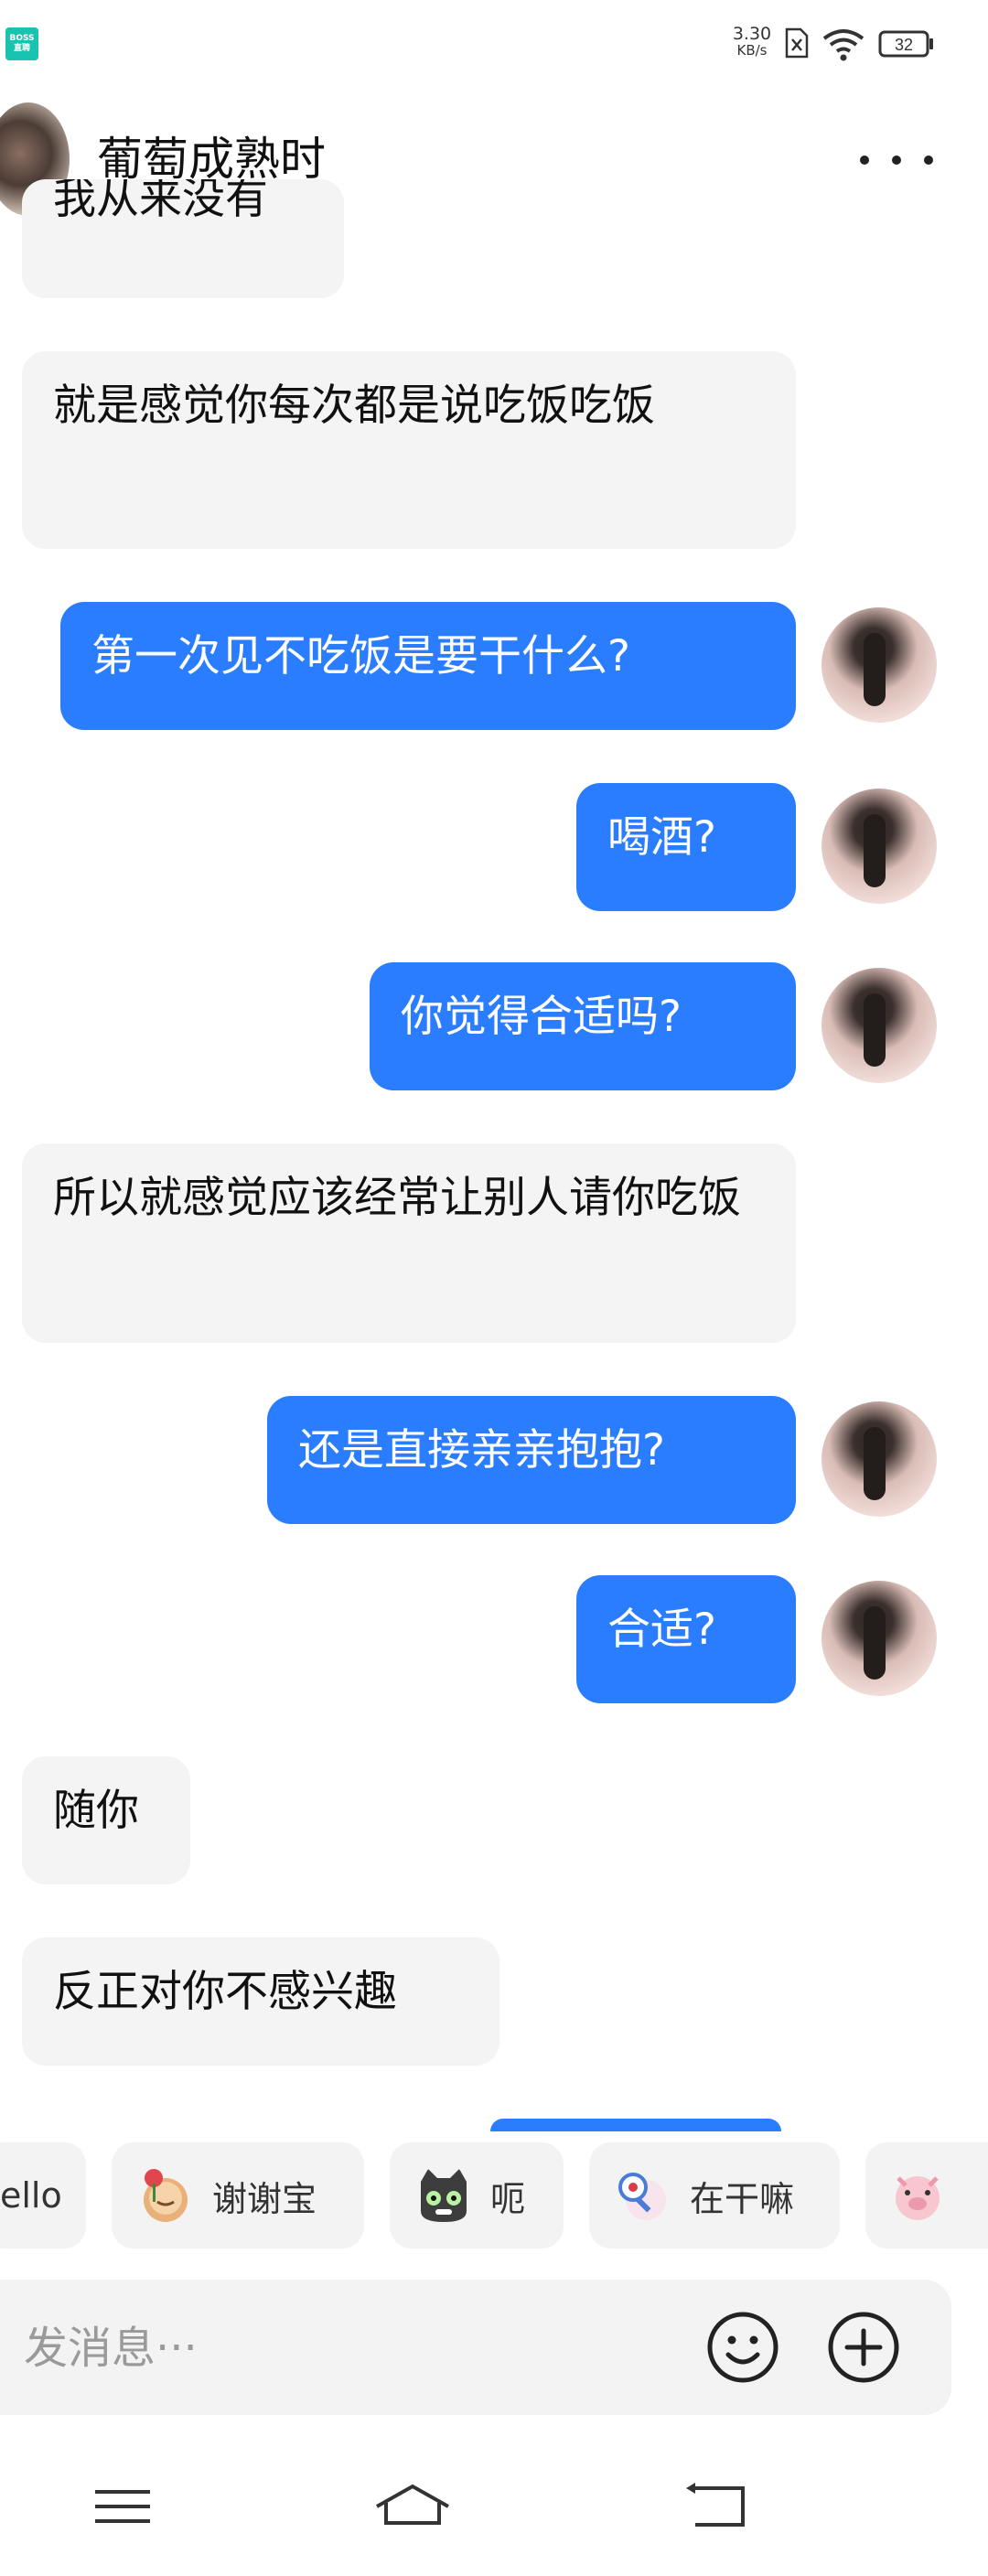  Describe the element at coordinates (864, 2347) in the screenshot. I see `plus-circle-icon` at that location.